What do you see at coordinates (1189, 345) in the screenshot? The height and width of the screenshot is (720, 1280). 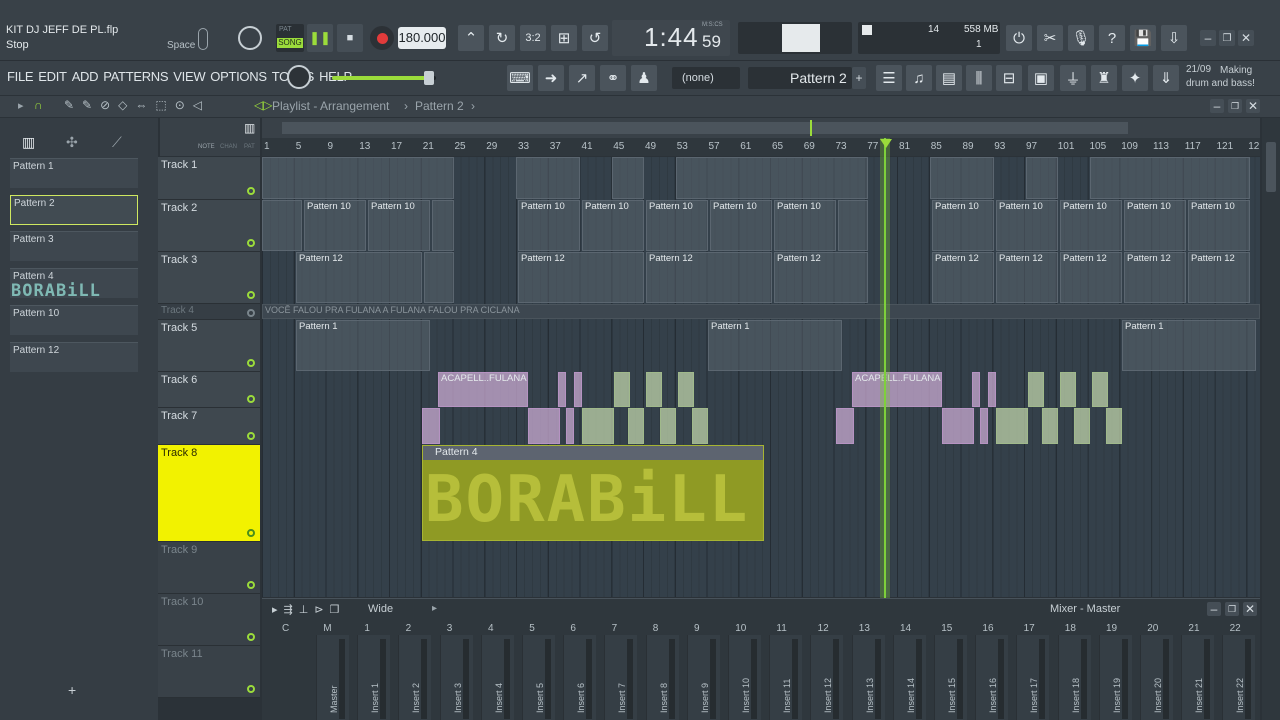 I see `clip-pattern1: Pattern 1` at bounding box center [1189, 345].